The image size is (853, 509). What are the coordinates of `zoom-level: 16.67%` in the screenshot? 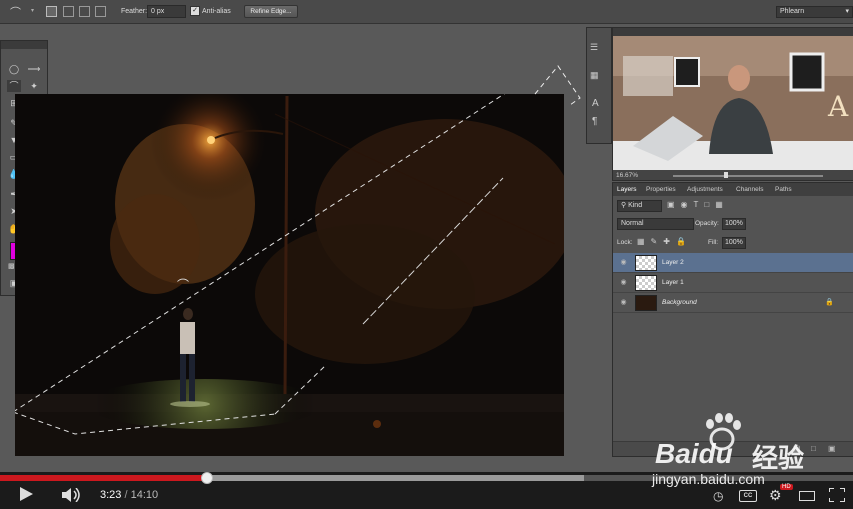 It's located at (627, 175).